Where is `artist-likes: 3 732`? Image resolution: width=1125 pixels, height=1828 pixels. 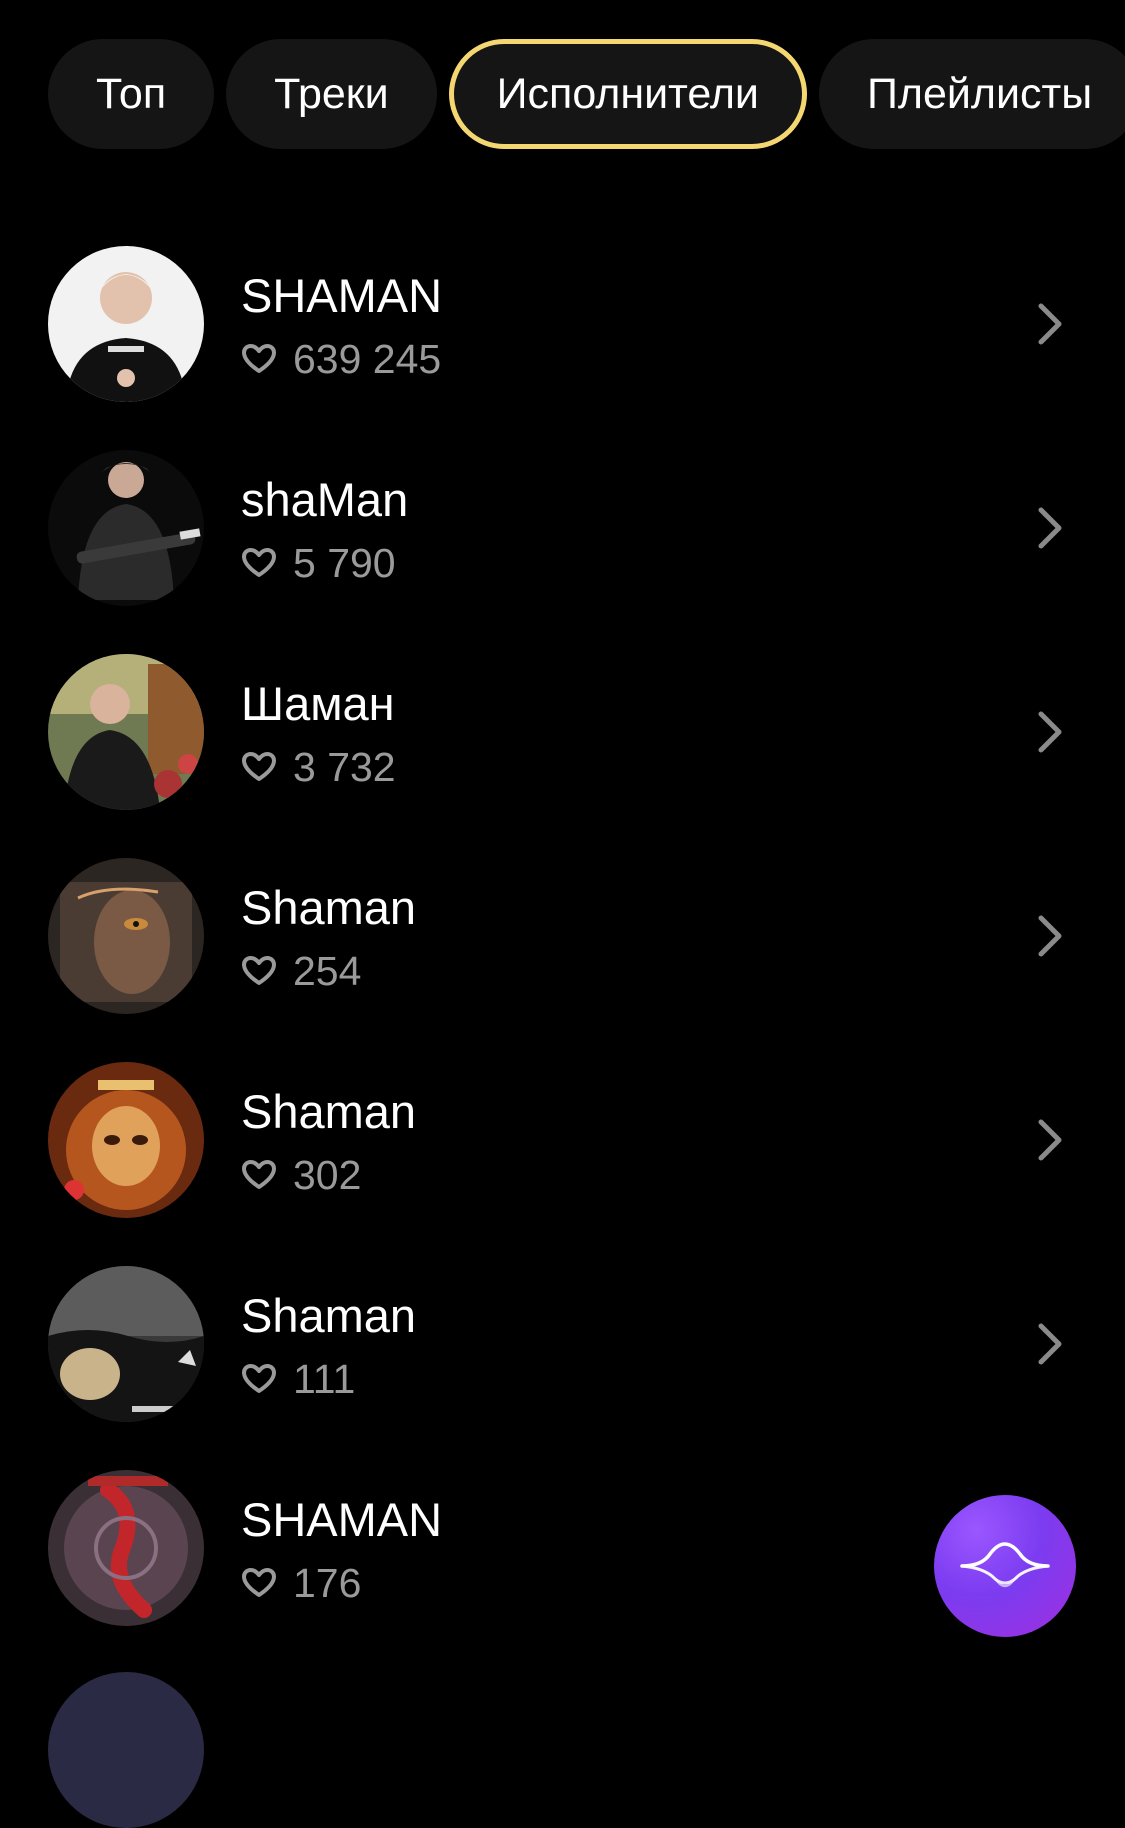
artist-likes: 3 732 is located at coordinates (318, 766).